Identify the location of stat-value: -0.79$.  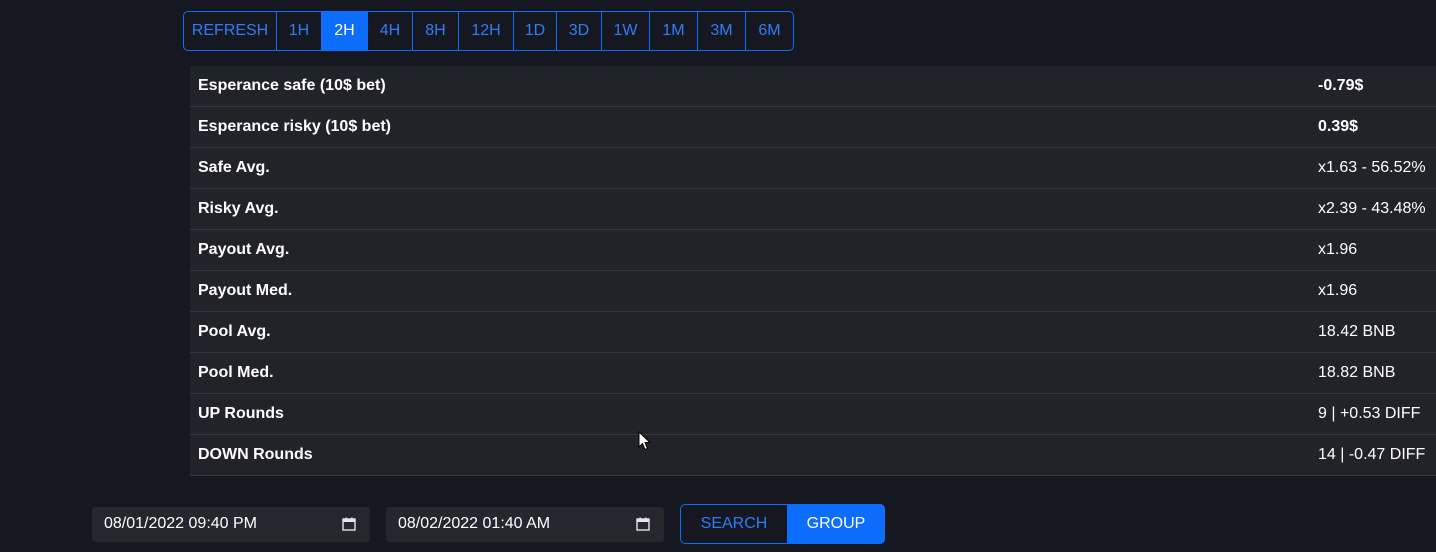
(1341, 85).